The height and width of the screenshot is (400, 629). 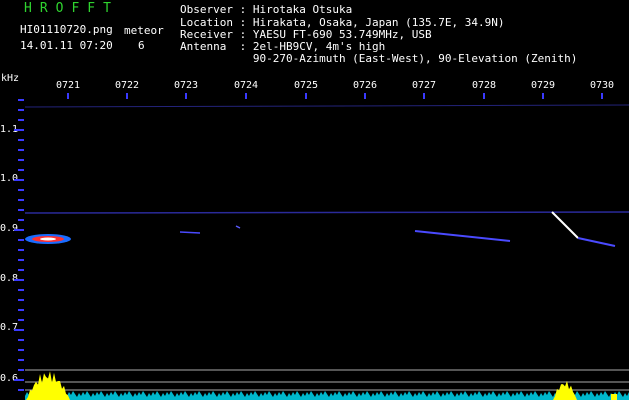 What do you see at coordinates (565, 225) in the screenshot?
I see `meteor-trace-head` at bounding box center [565, 225].